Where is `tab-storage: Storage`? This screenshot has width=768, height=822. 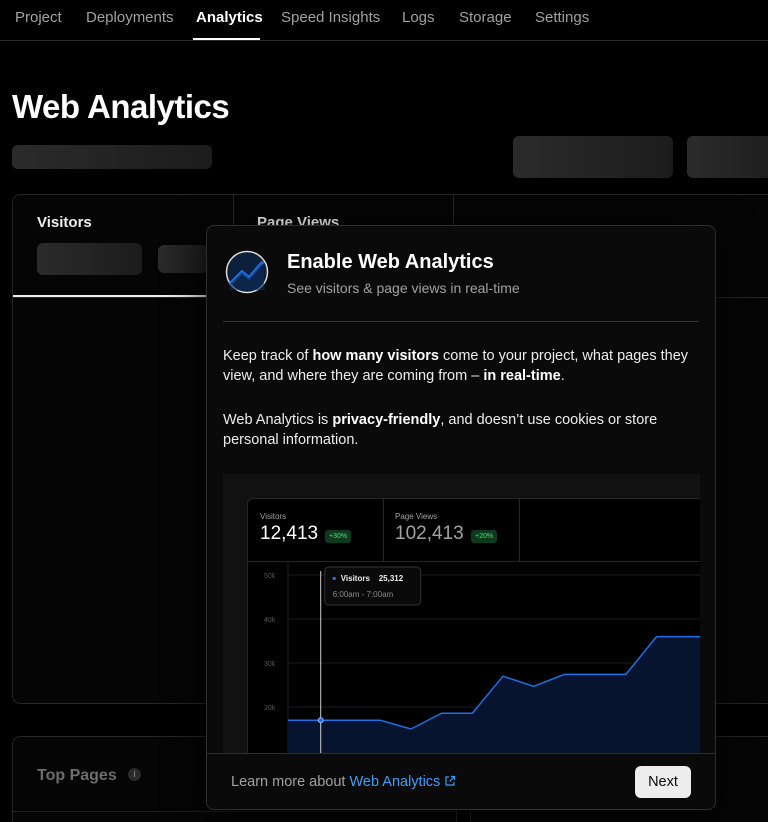
tab-storage: Storage is located at coordinates (485, 17).